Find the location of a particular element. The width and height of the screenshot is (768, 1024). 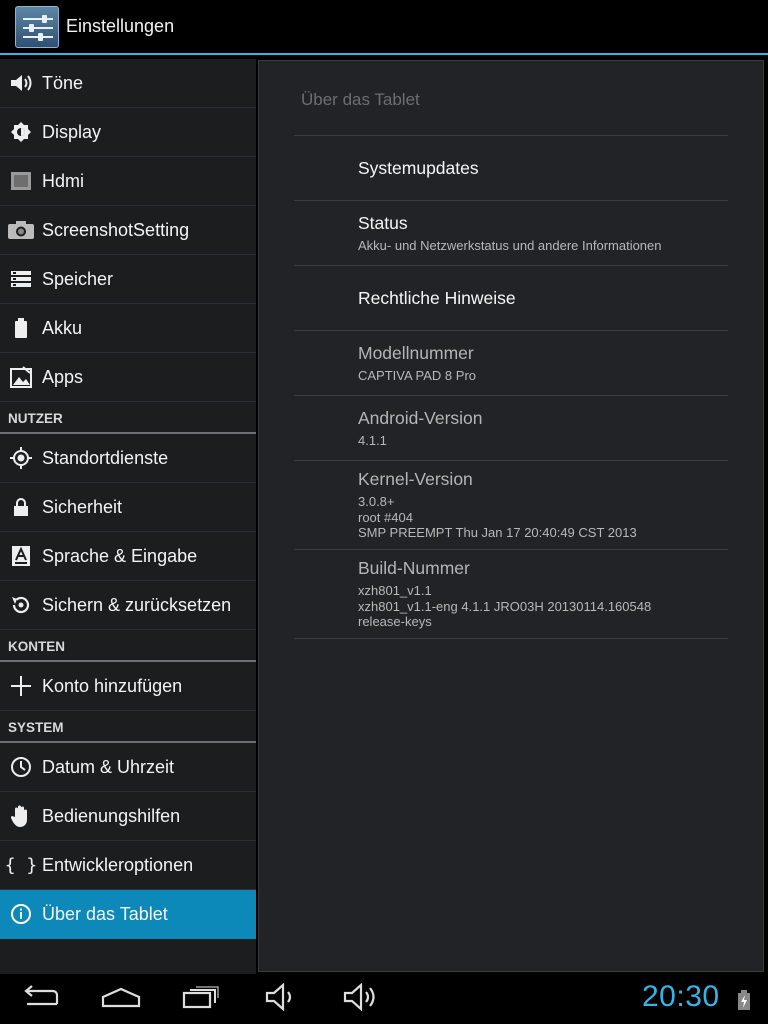

home-icon is located at coordinates (121, 999).